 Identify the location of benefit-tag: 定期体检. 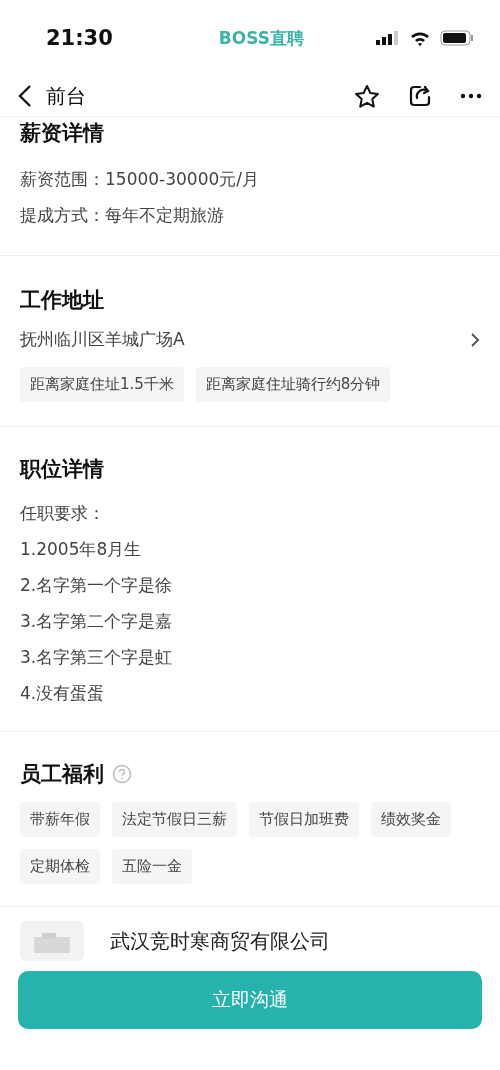
(60, 866).